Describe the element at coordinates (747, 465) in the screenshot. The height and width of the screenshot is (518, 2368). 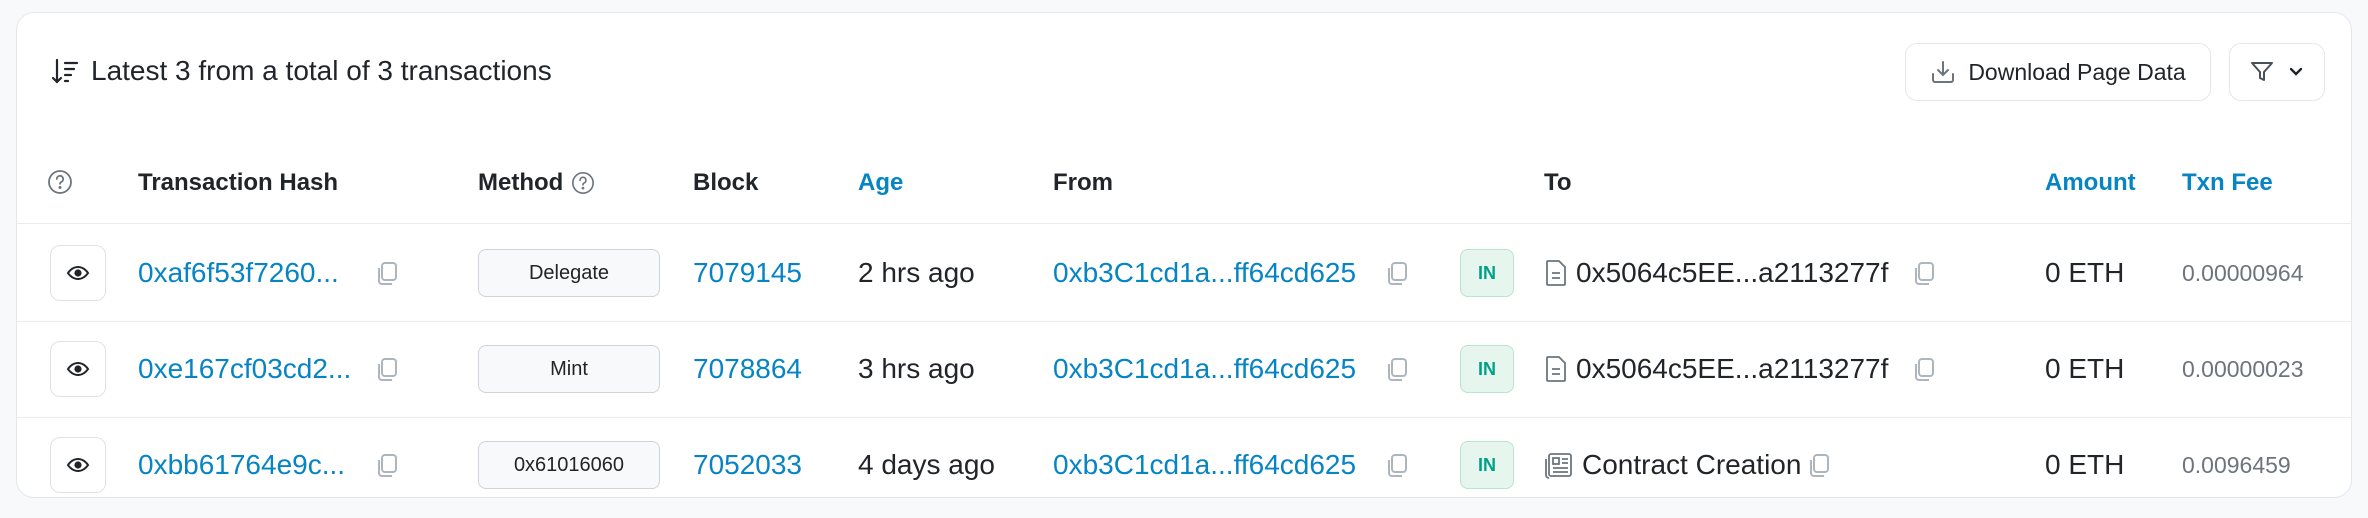
I see `block-link: 7052033` at that location.